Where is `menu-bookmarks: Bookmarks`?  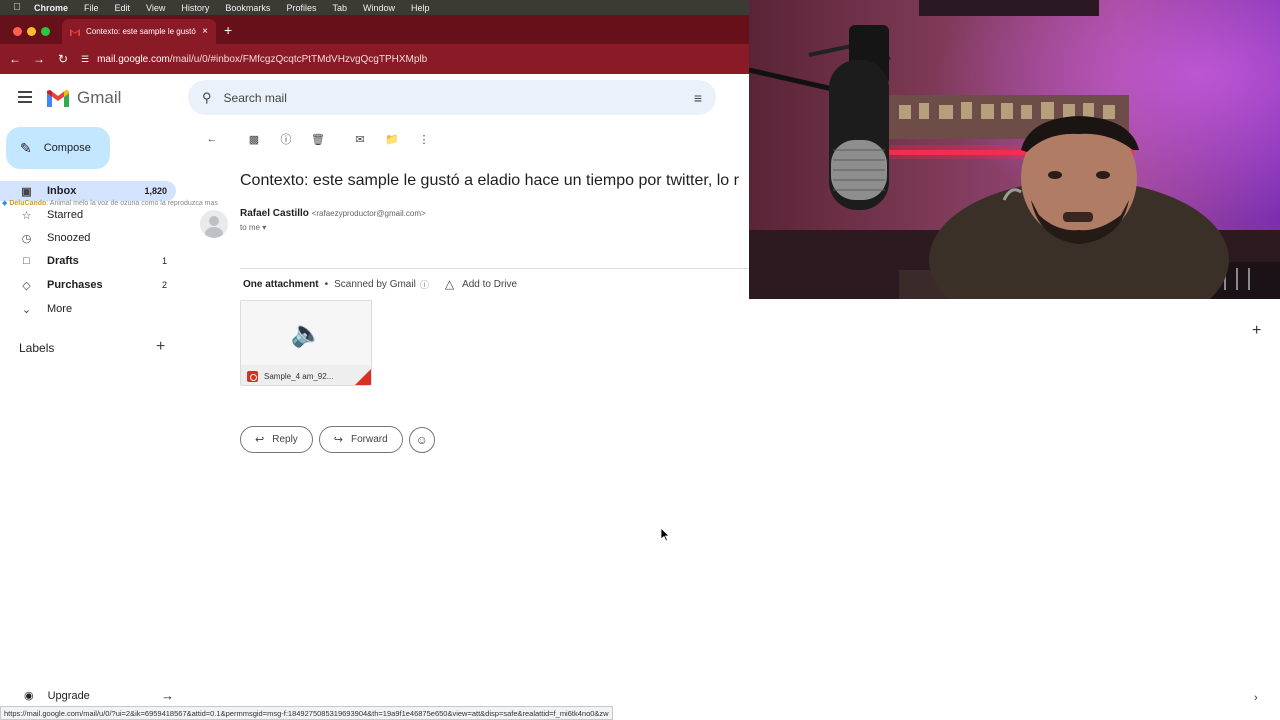
menu-bookmarks: Bookmarks is located at coordinates (247, 8).